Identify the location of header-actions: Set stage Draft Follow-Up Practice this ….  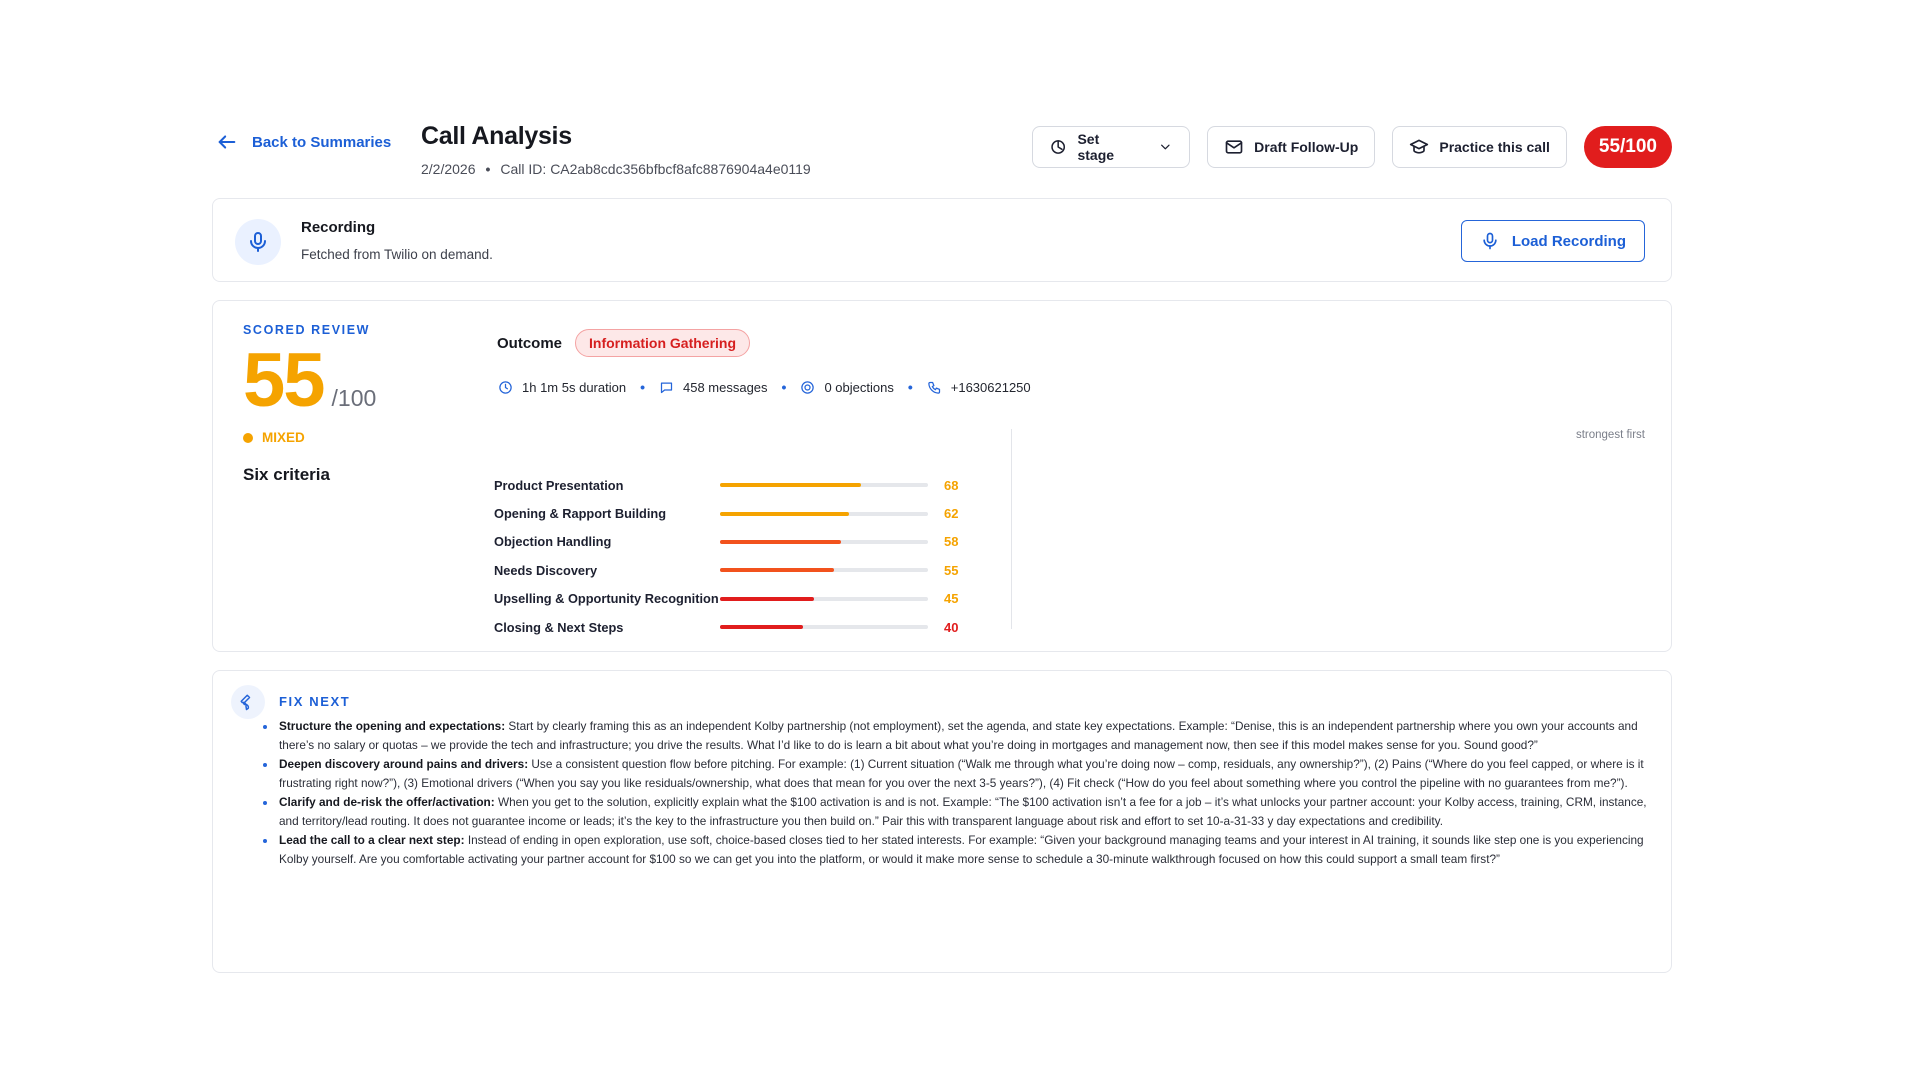
(1352, 147).